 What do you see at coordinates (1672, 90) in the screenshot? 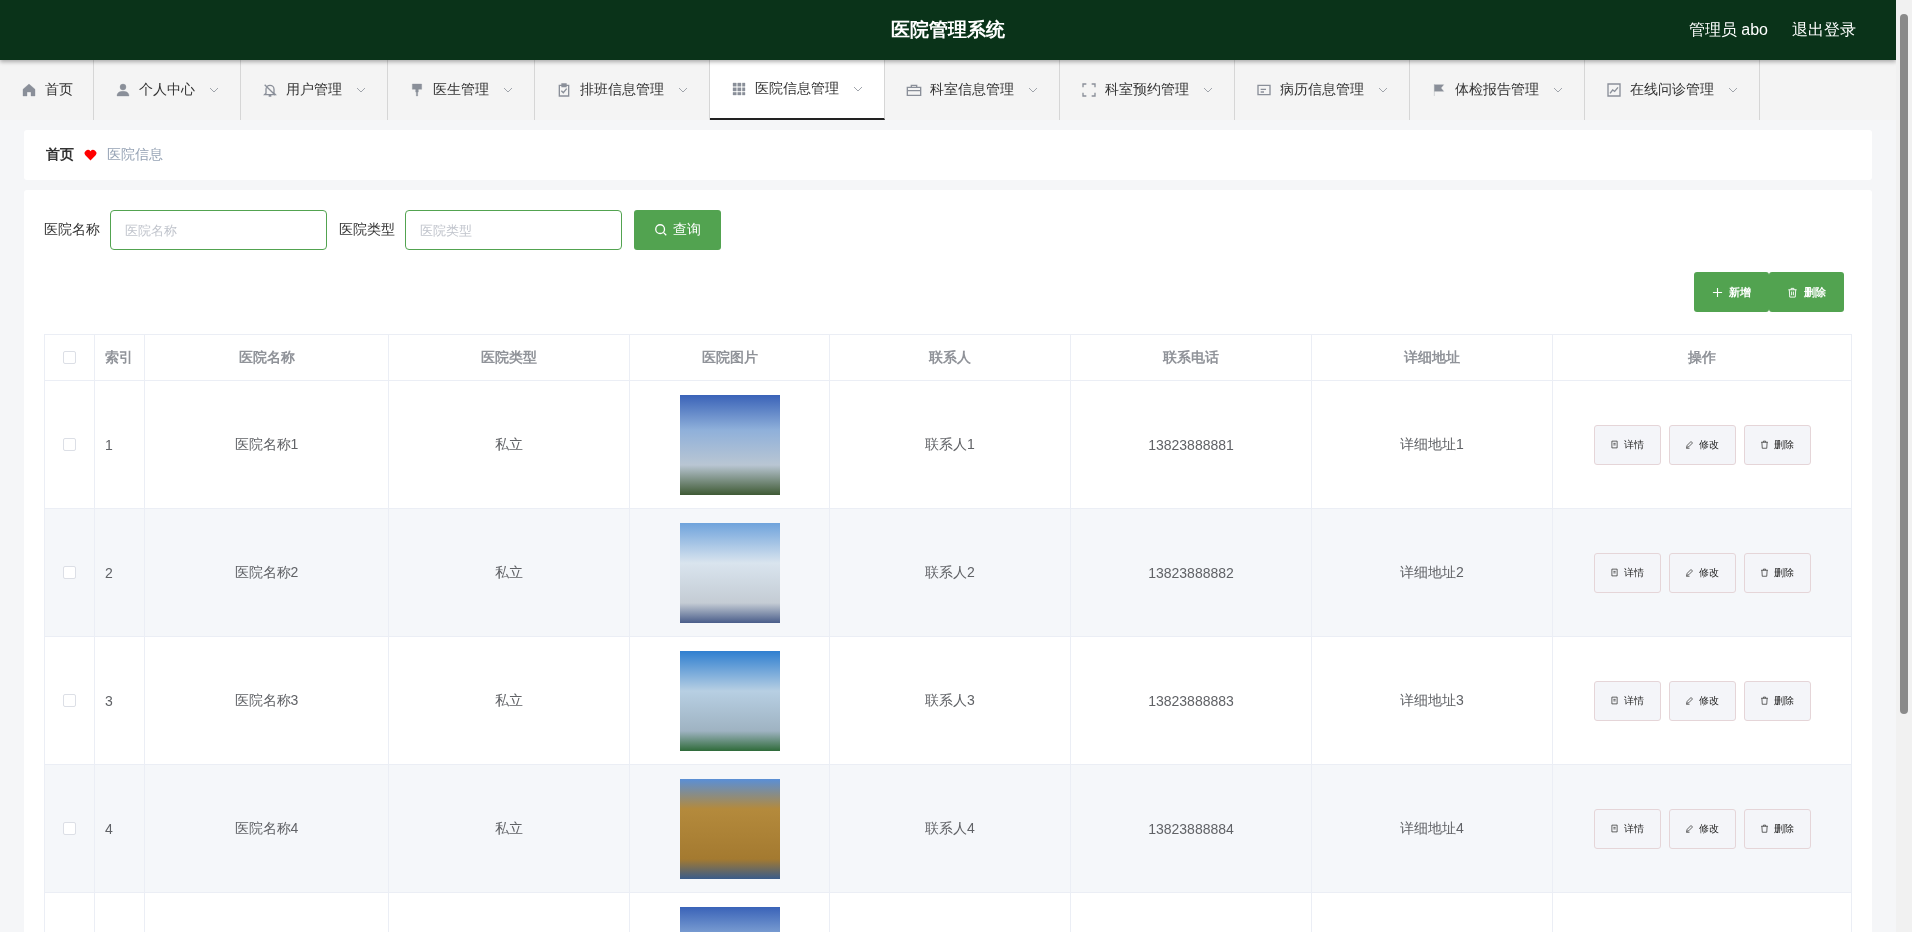
I see `nav-tab: 在线问诊管理` at bounding box center [1672, 90].